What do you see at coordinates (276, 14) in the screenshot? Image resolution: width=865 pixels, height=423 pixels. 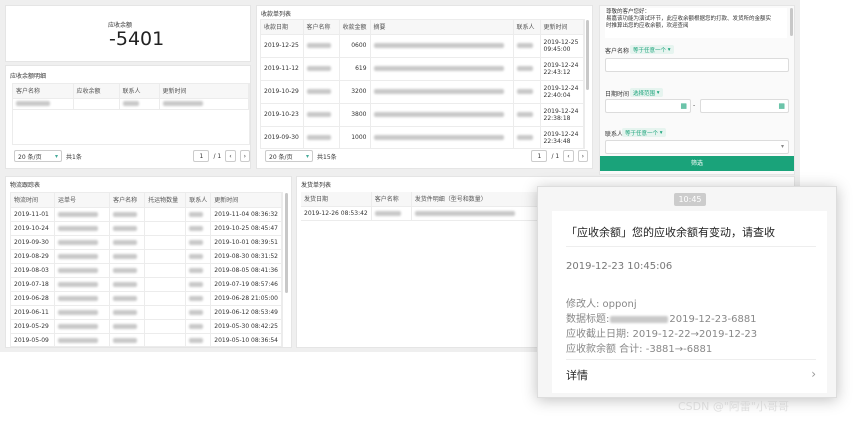 I see `panel-title: 收款单列表` at bounding box center [276, 14].